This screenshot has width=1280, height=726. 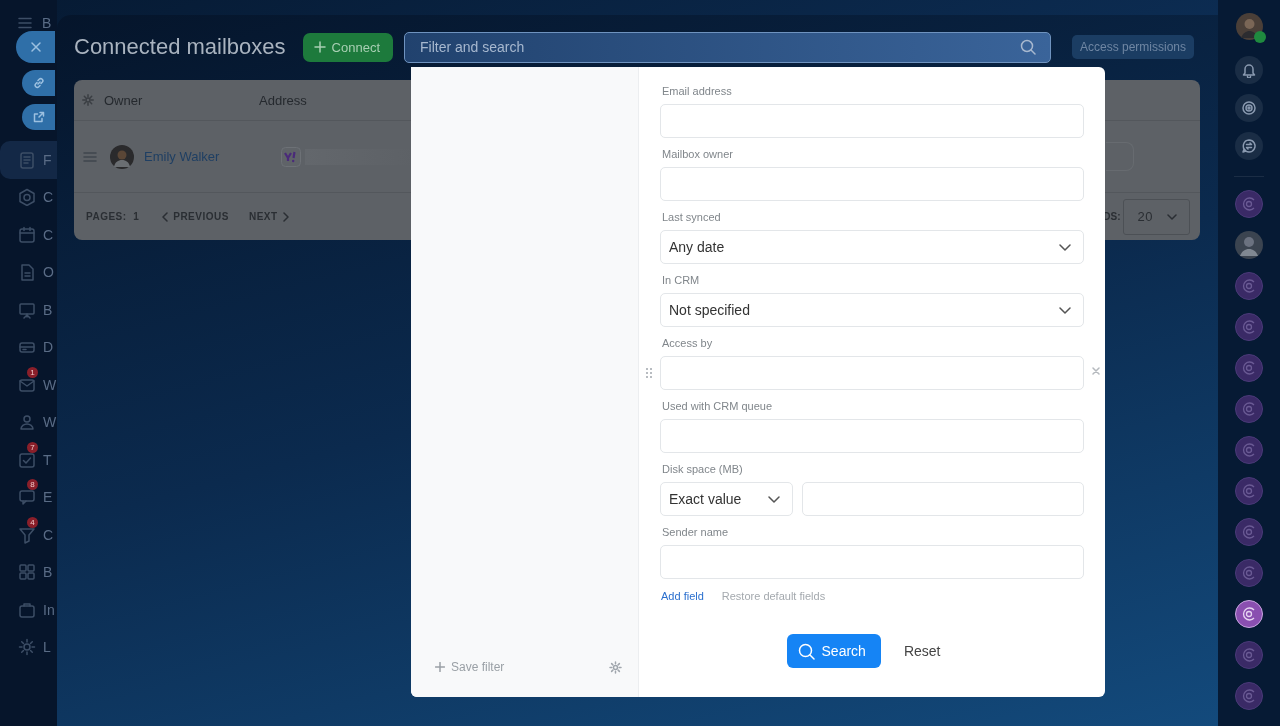 I want to click on funnel-icon, so click(x=27, y=534).